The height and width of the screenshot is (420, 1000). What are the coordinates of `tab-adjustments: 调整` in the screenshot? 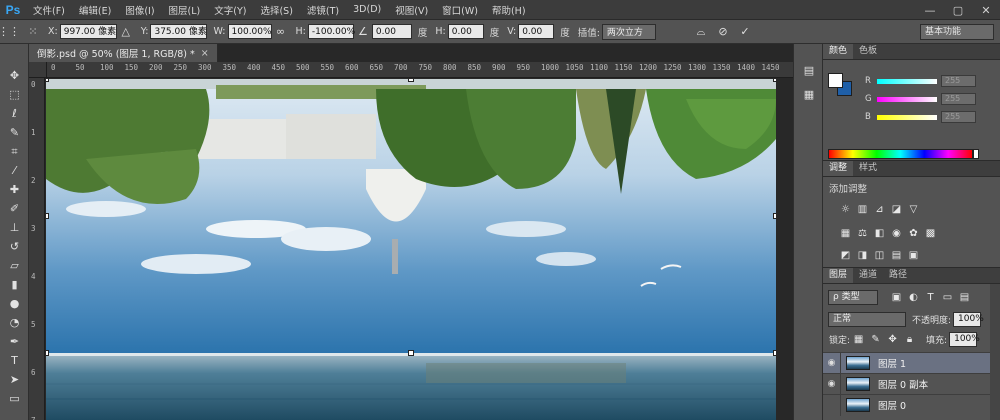 It's located at (838, 168).